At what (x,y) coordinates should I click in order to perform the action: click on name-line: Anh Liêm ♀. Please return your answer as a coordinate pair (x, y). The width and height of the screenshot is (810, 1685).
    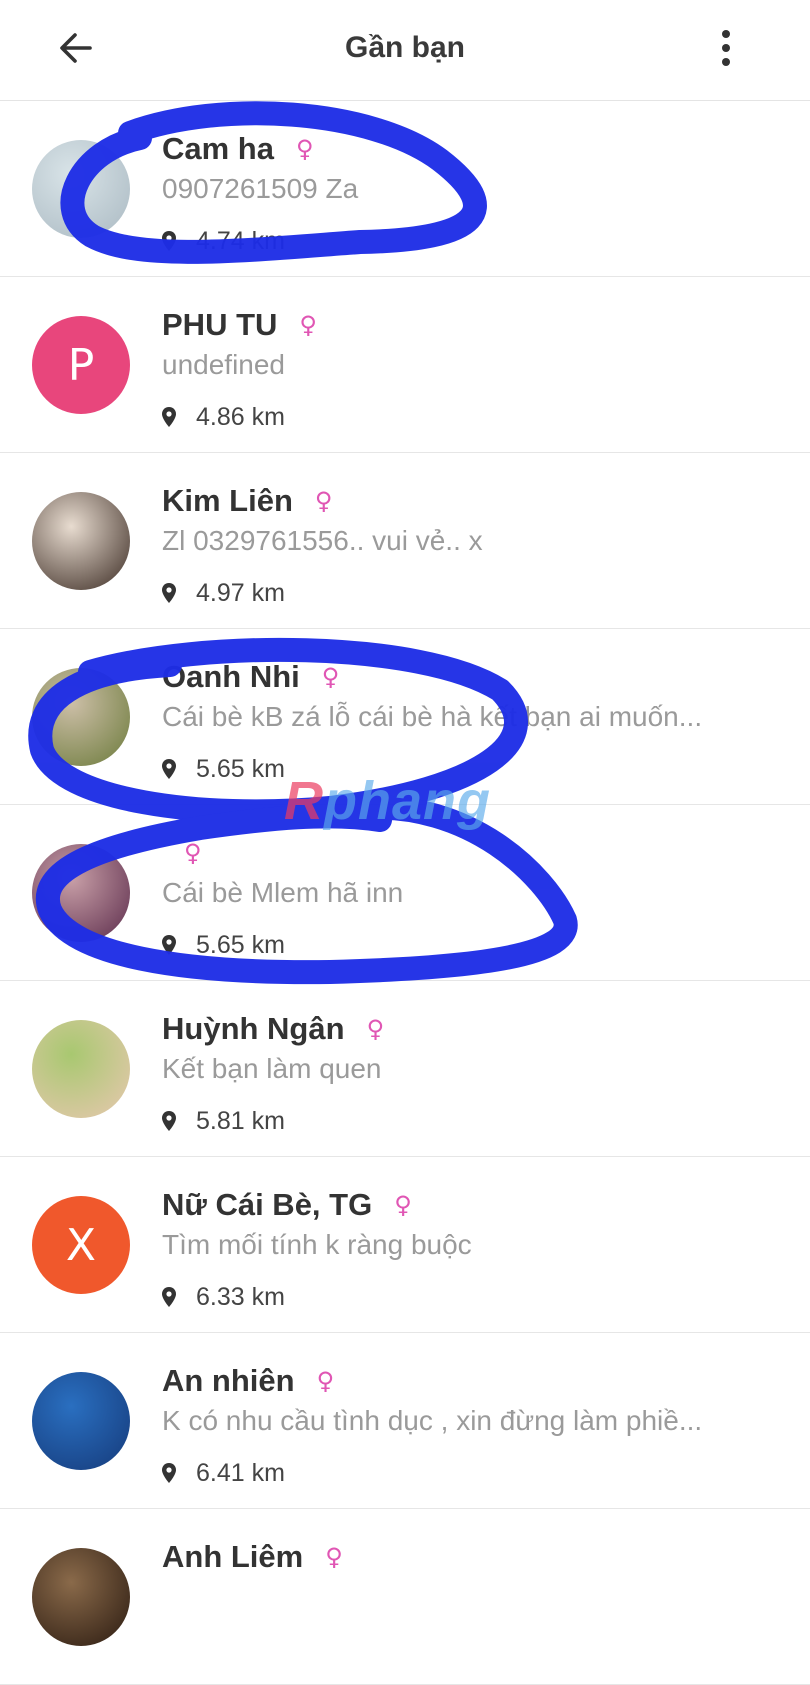
    Looking at the image, I should click on (252, 1557).